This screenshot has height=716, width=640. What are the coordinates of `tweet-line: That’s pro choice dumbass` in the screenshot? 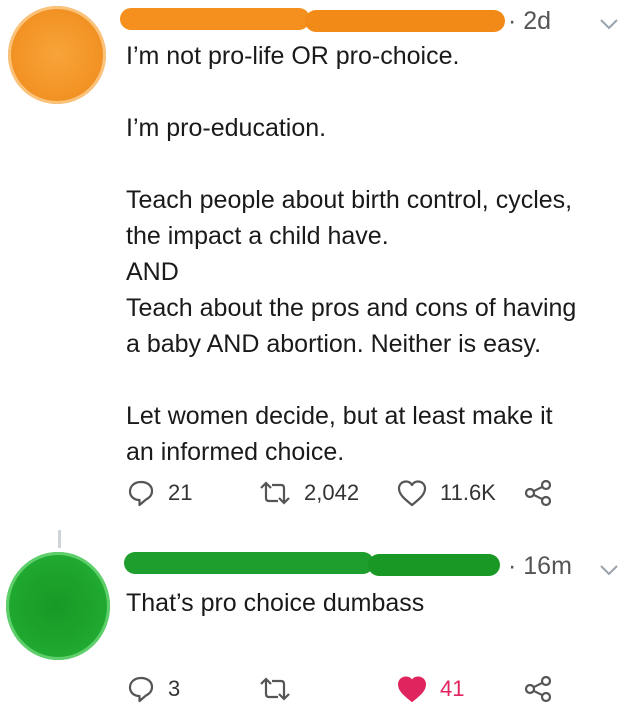 It's located at (275, 603).